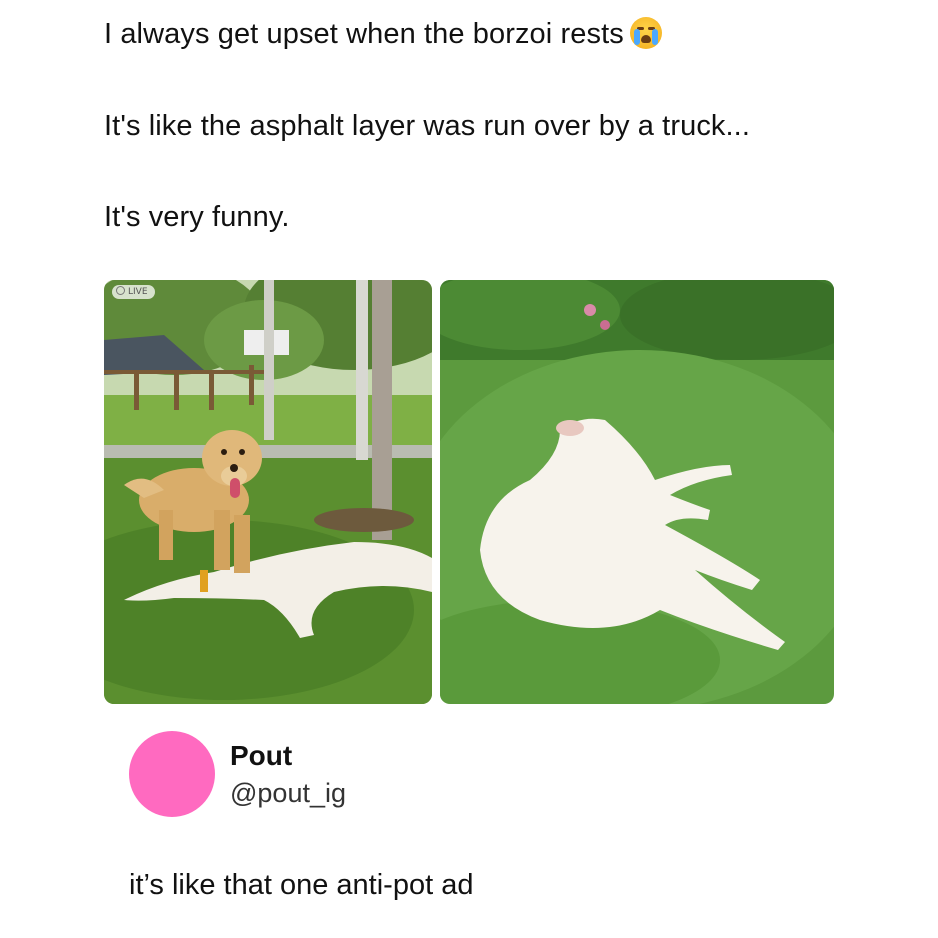 The image size is (938, 938). I want to click on loudly-crying-face-icon, so click(645, 33).